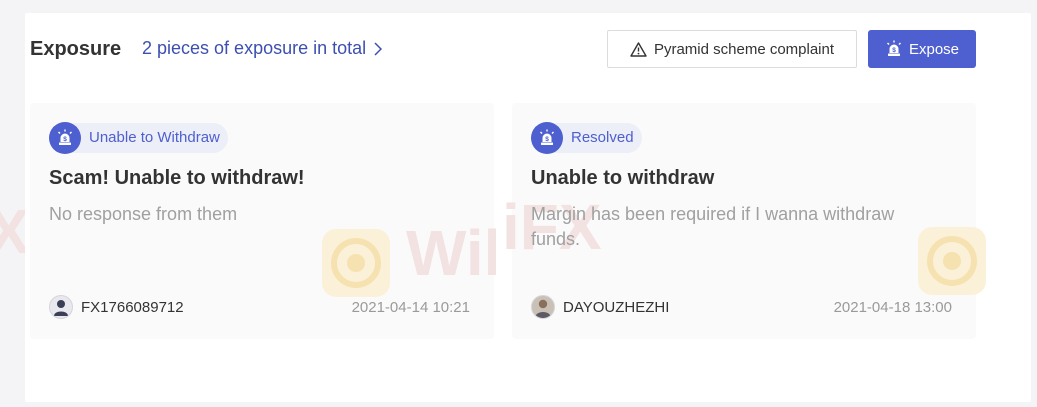 The height and width of the screenshot is (407, 1037). What do you see at coordinates (741, 307) in the screenshot?
I see `card-footer: DAYOUZHEZHI 2021-04-18 13:00` at bounding box center [741, 307].